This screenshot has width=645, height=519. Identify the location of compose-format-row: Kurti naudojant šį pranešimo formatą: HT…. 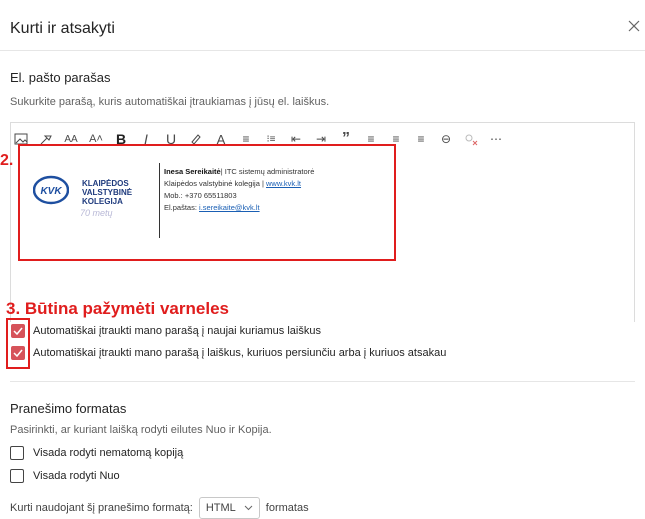
(159, 508).